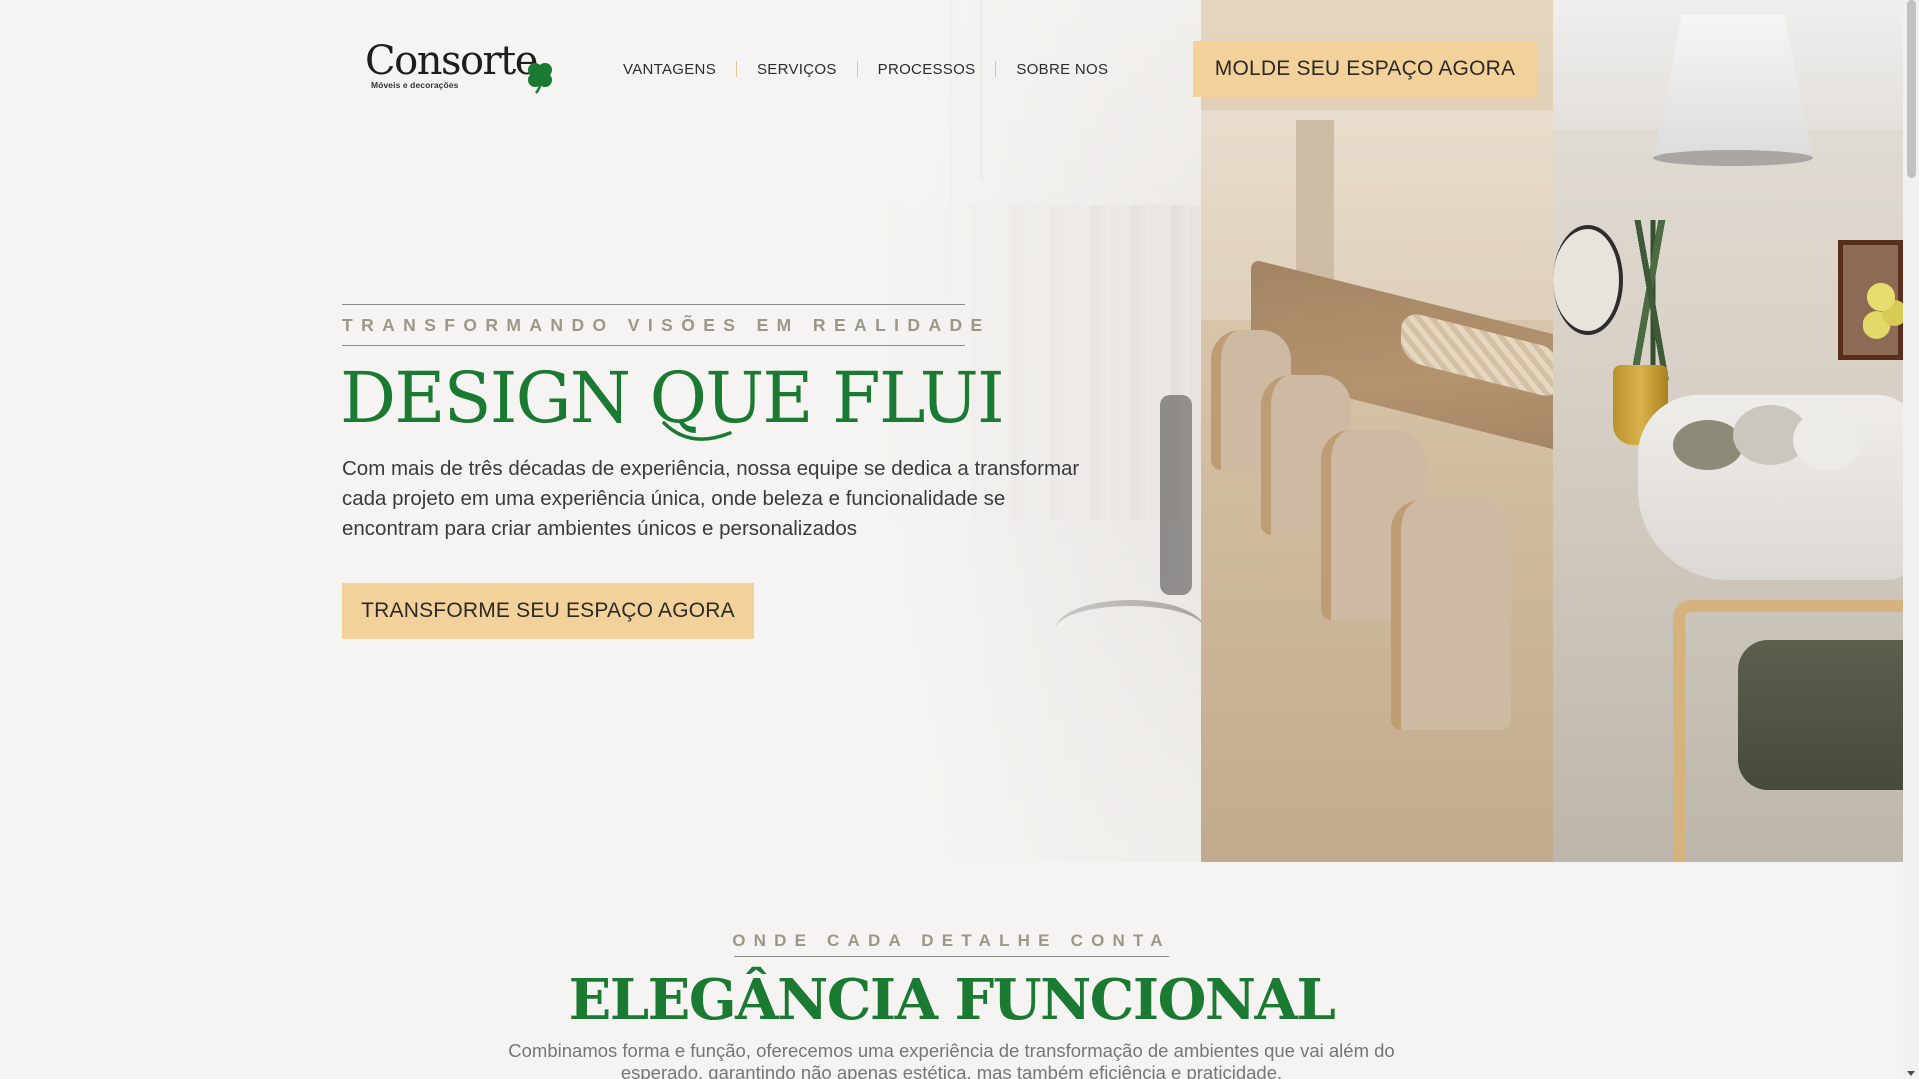  Describe the element at coordinates (540, 78) in the screenshot. I see `four-leaf-clover-icon` at that location.